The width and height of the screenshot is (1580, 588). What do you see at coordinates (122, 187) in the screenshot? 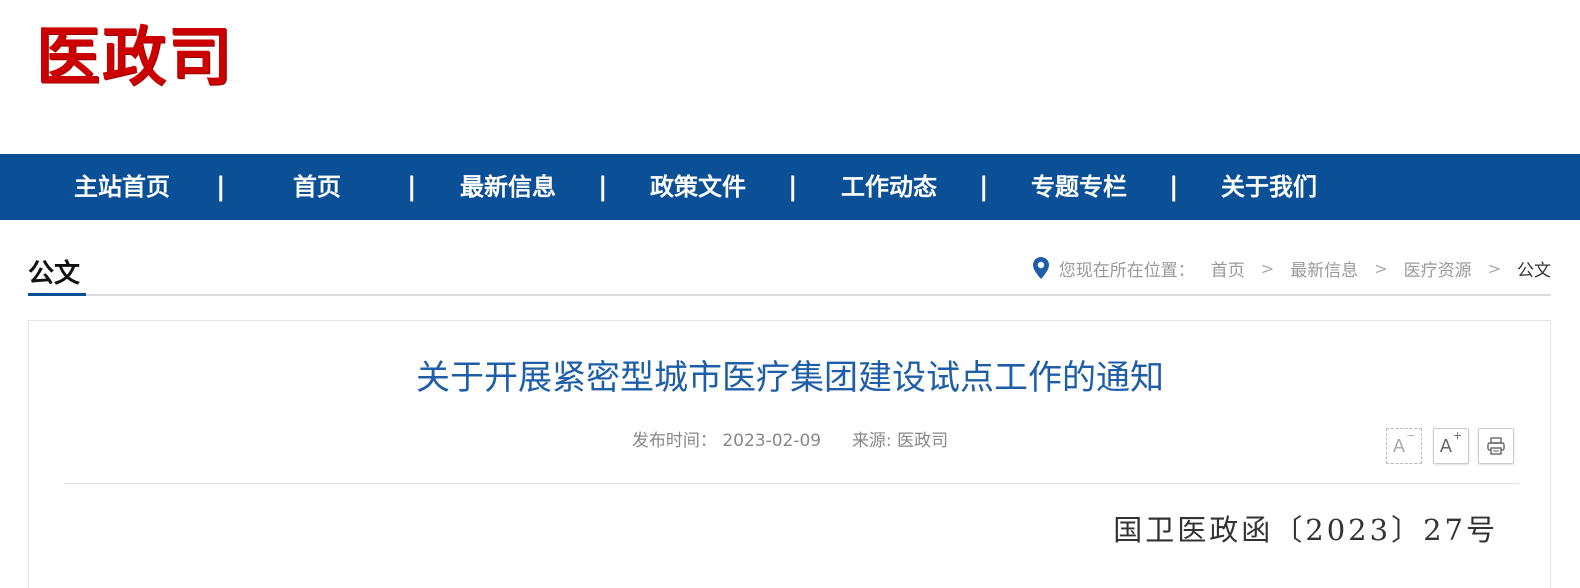
I see `nav-item-main-home: 主站首页` at bounding box center [122, 187].